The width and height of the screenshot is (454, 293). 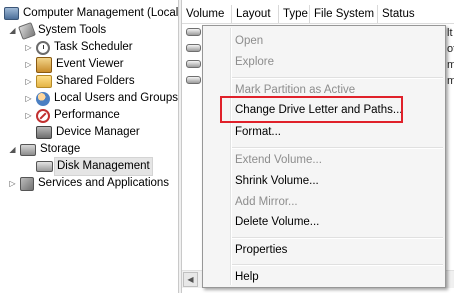 I want to click on tree-item-label: Services and Applications, so click(x=104, y=183).